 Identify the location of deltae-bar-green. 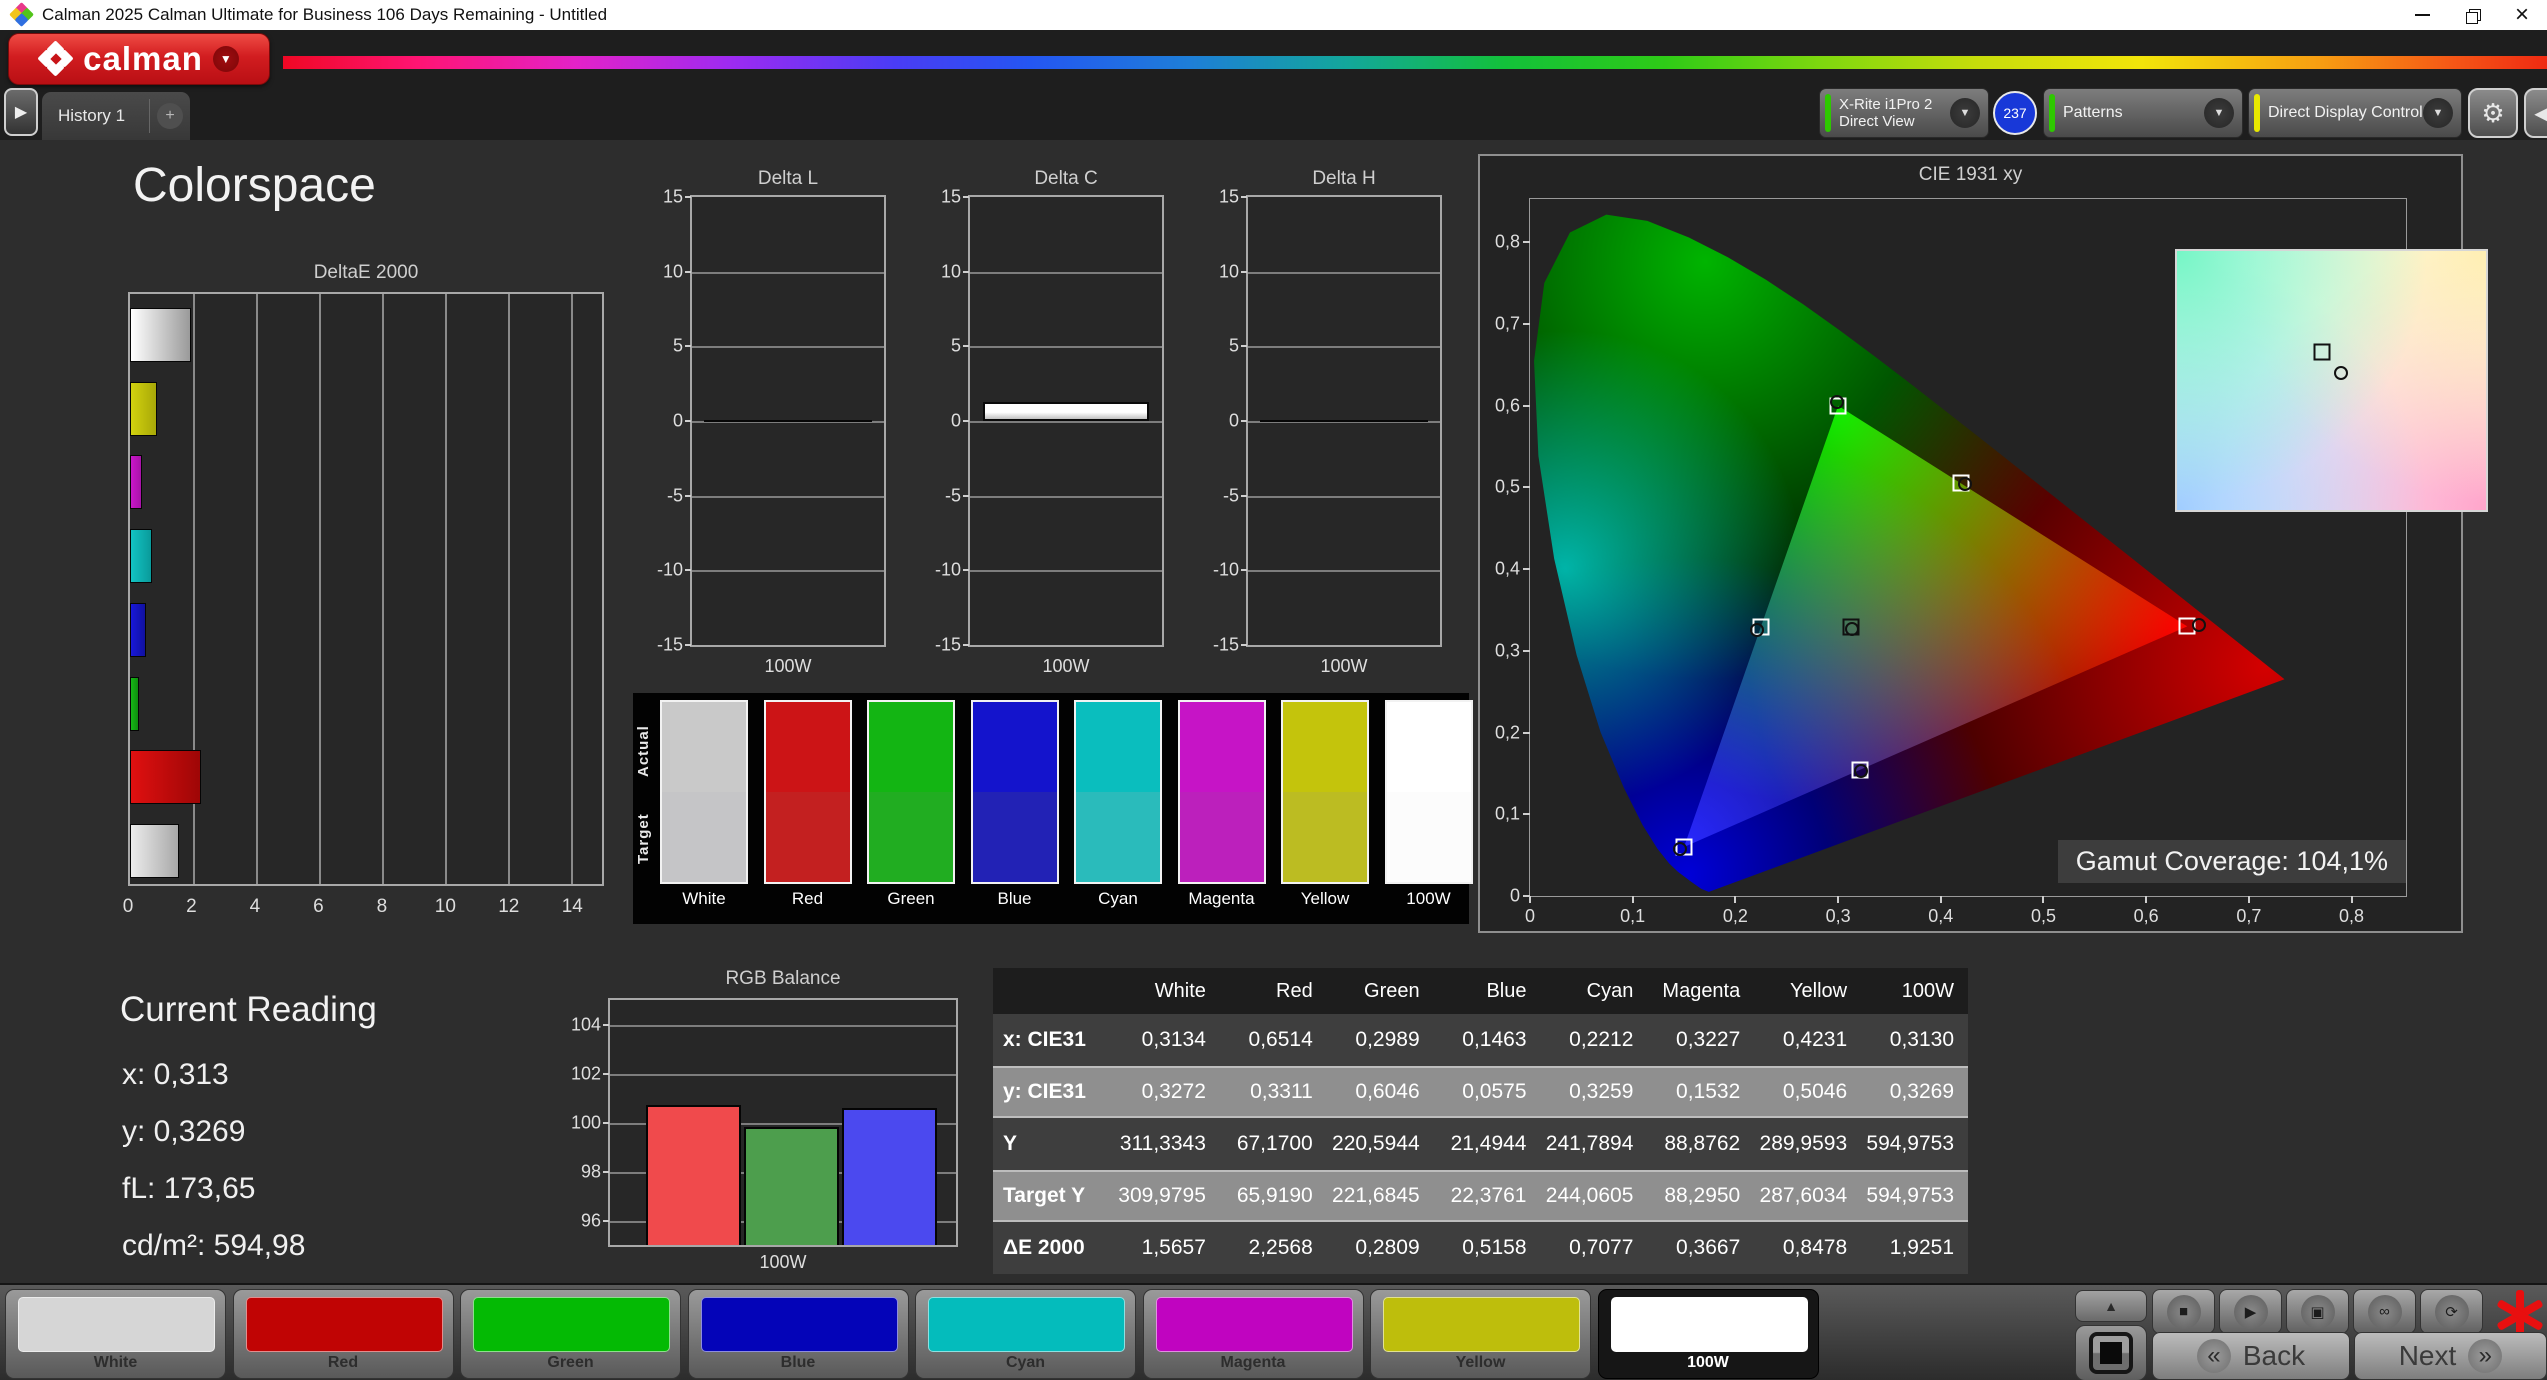
(134, 703).